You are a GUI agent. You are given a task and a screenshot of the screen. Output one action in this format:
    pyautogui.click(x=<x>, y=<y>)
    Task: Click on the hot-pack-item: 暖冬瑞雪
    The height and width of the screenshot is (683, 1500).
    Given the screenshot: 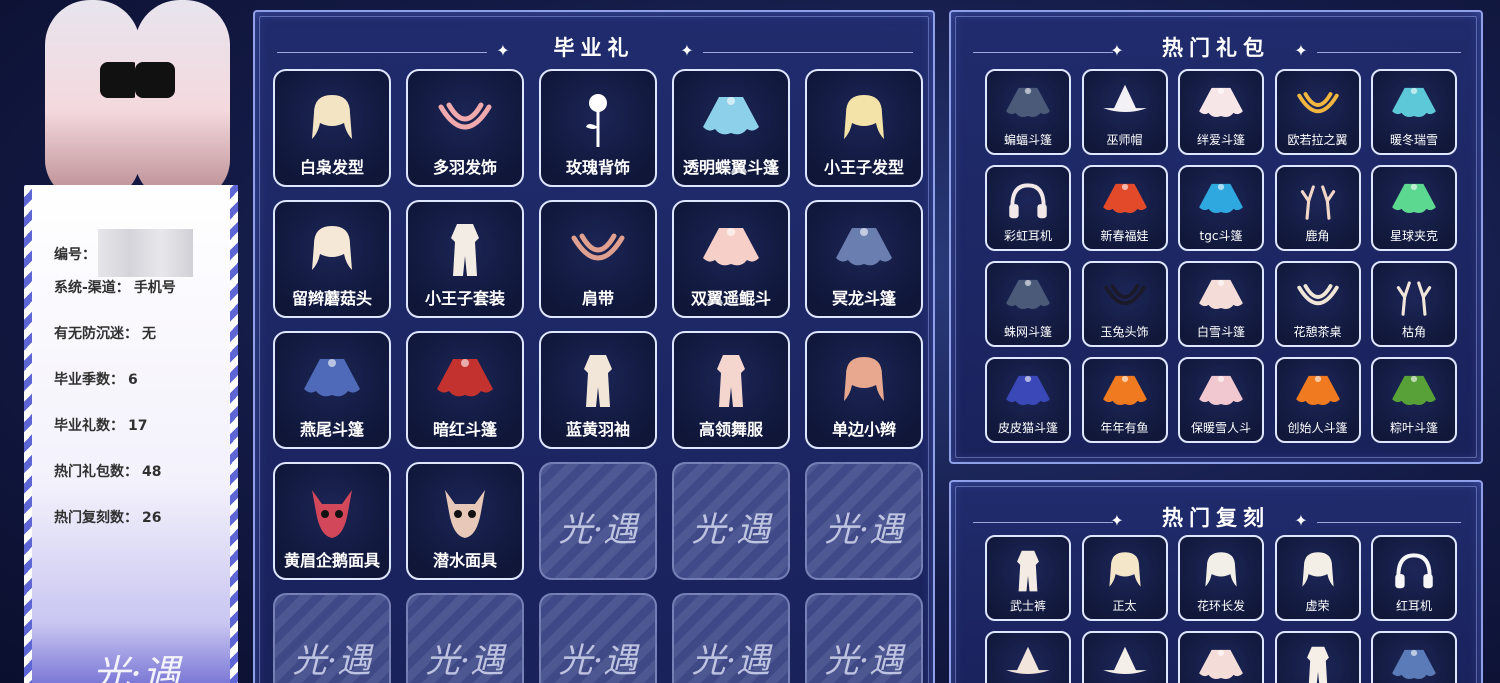 What is the action you would take?
    pyautogui.click(x=1414, y=112)
    